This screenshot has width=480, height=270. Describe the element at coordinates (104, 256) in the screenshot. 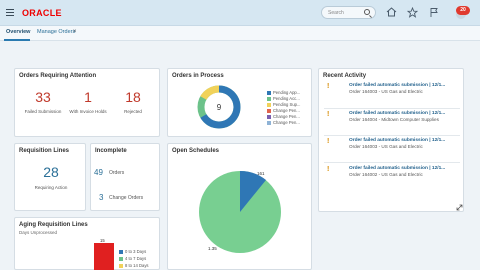

I see `aging-bar` at that location.